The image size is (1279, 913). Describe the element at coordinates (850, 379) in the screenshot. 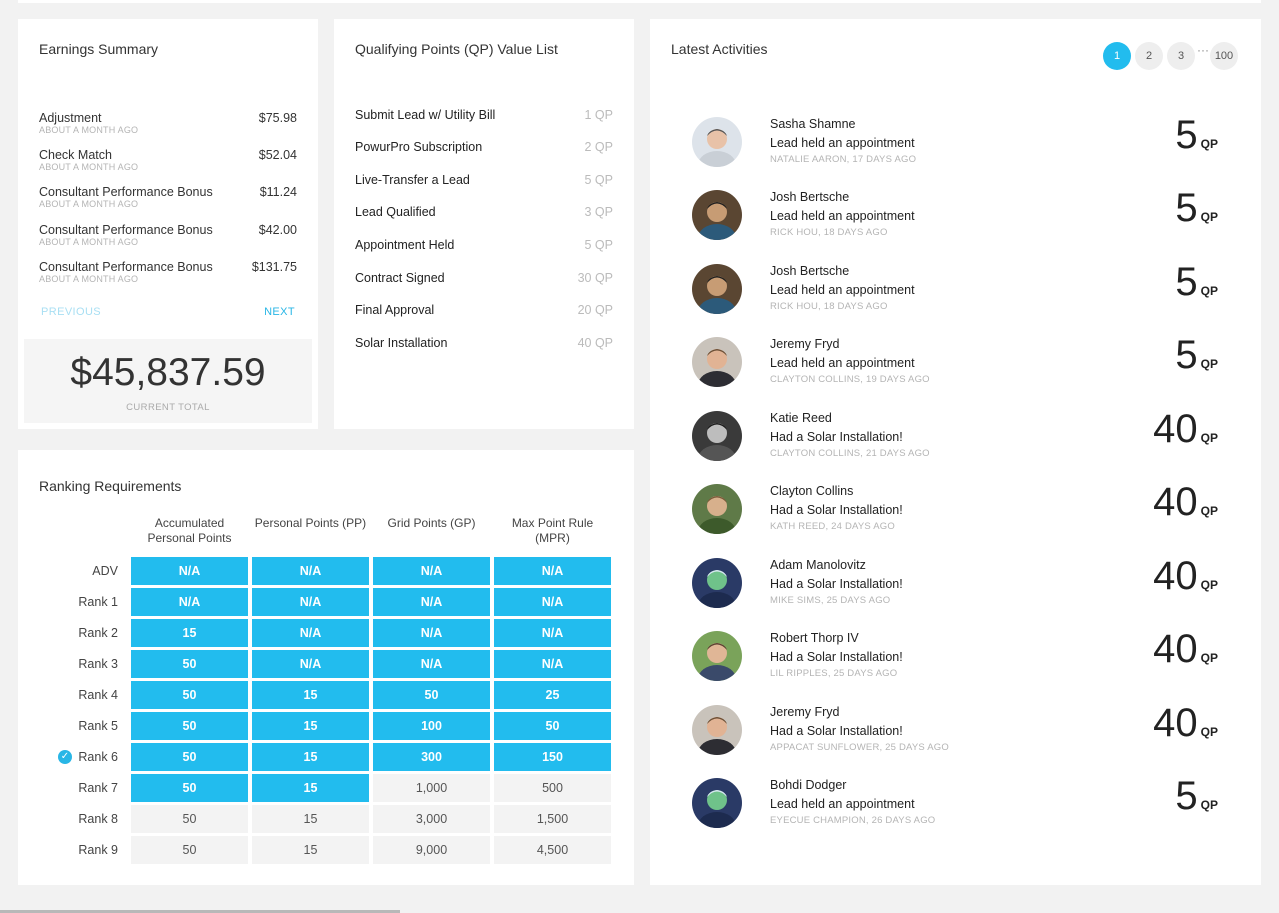

I see `activity-meta: CLAYTON COLLINS, 19 DAYS AGO` at that location.